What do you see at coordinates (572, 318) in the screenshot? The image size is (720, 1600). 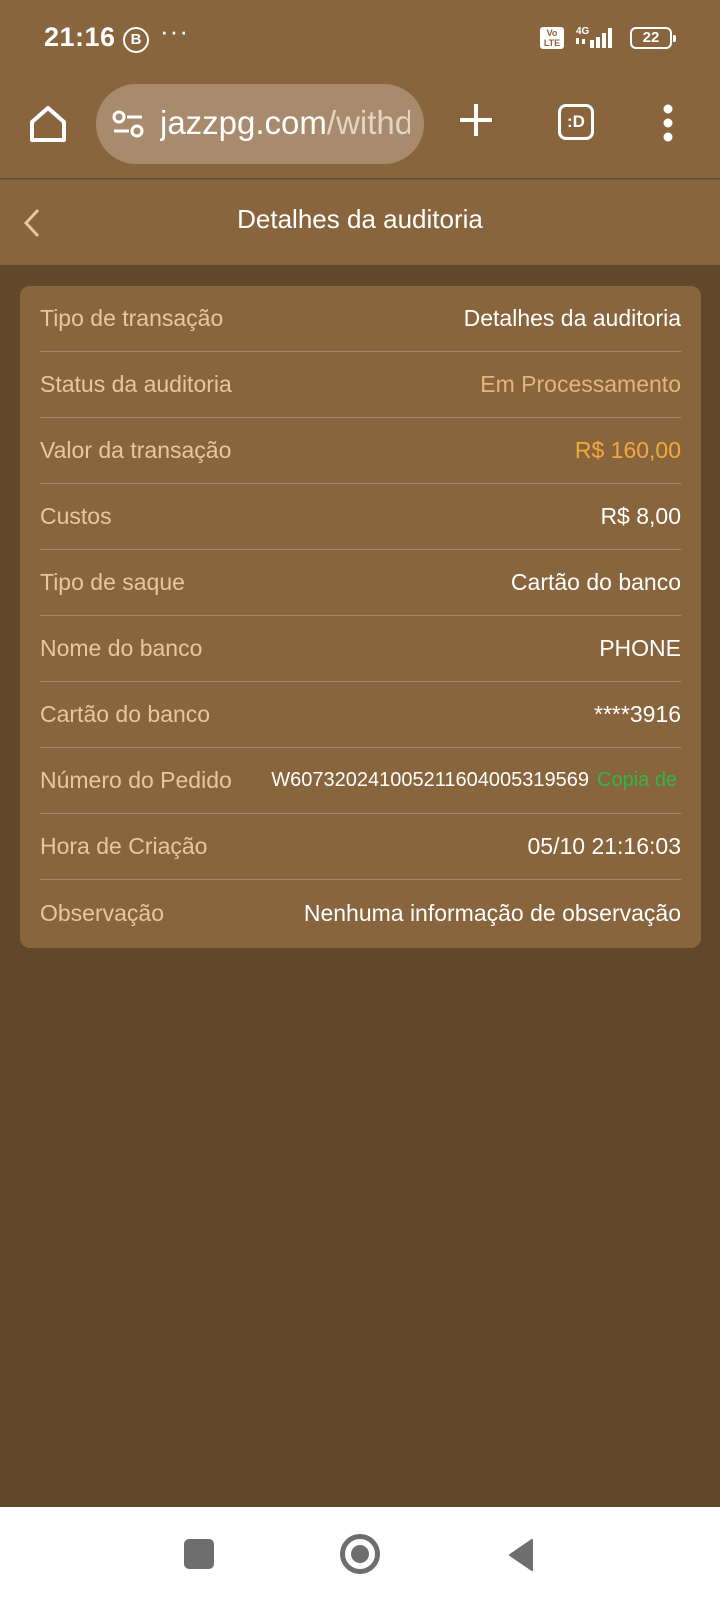 I see `detail-value: Detalhes da auditoria` at bounding box center [572, 318].